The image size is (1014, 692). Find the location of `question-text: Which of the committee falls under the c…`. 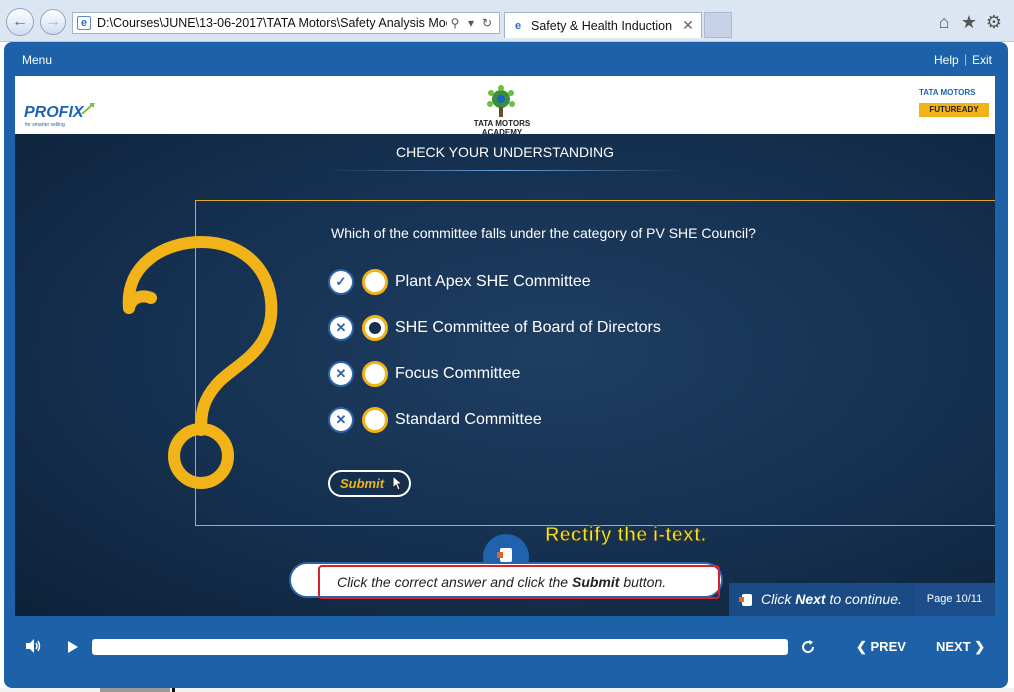

question-text: Which of the committee falls under the c… is located at coordinates (543, 233).